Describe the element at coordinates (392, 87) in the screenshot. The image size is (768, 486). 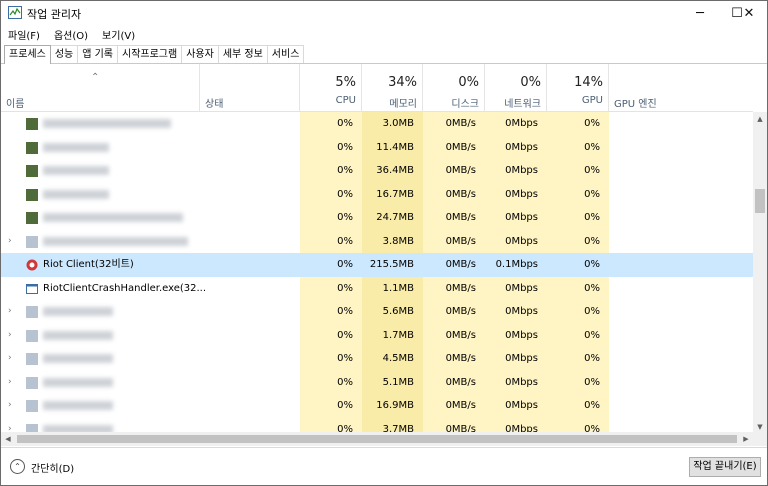
I see `column-header-memory: 34% 메모리` at that location.